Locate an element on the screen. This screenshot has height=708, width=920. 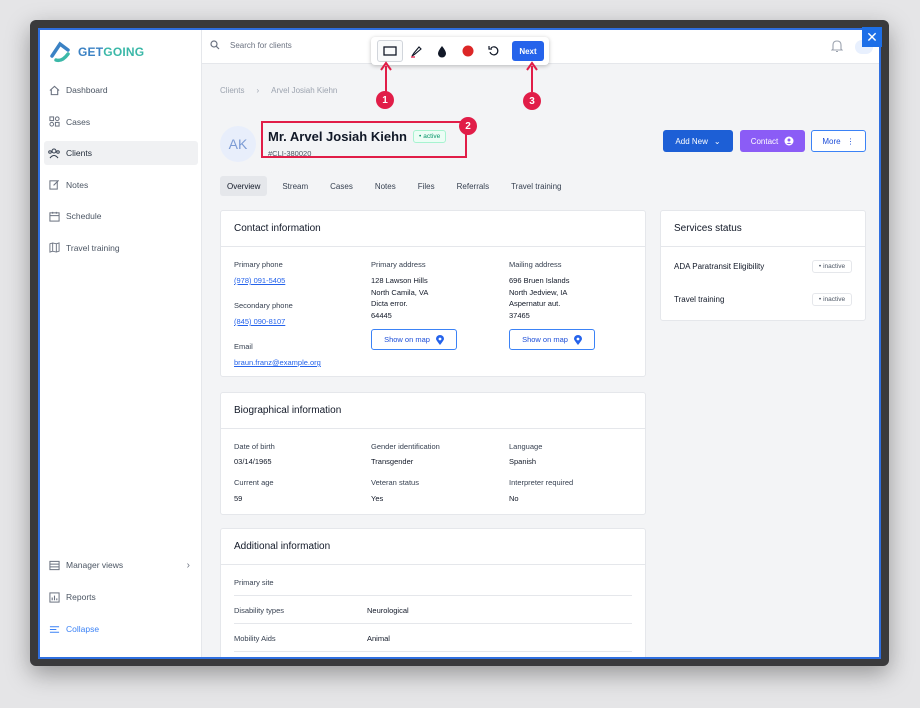
bell-icon is located at coordinates (837, 46).